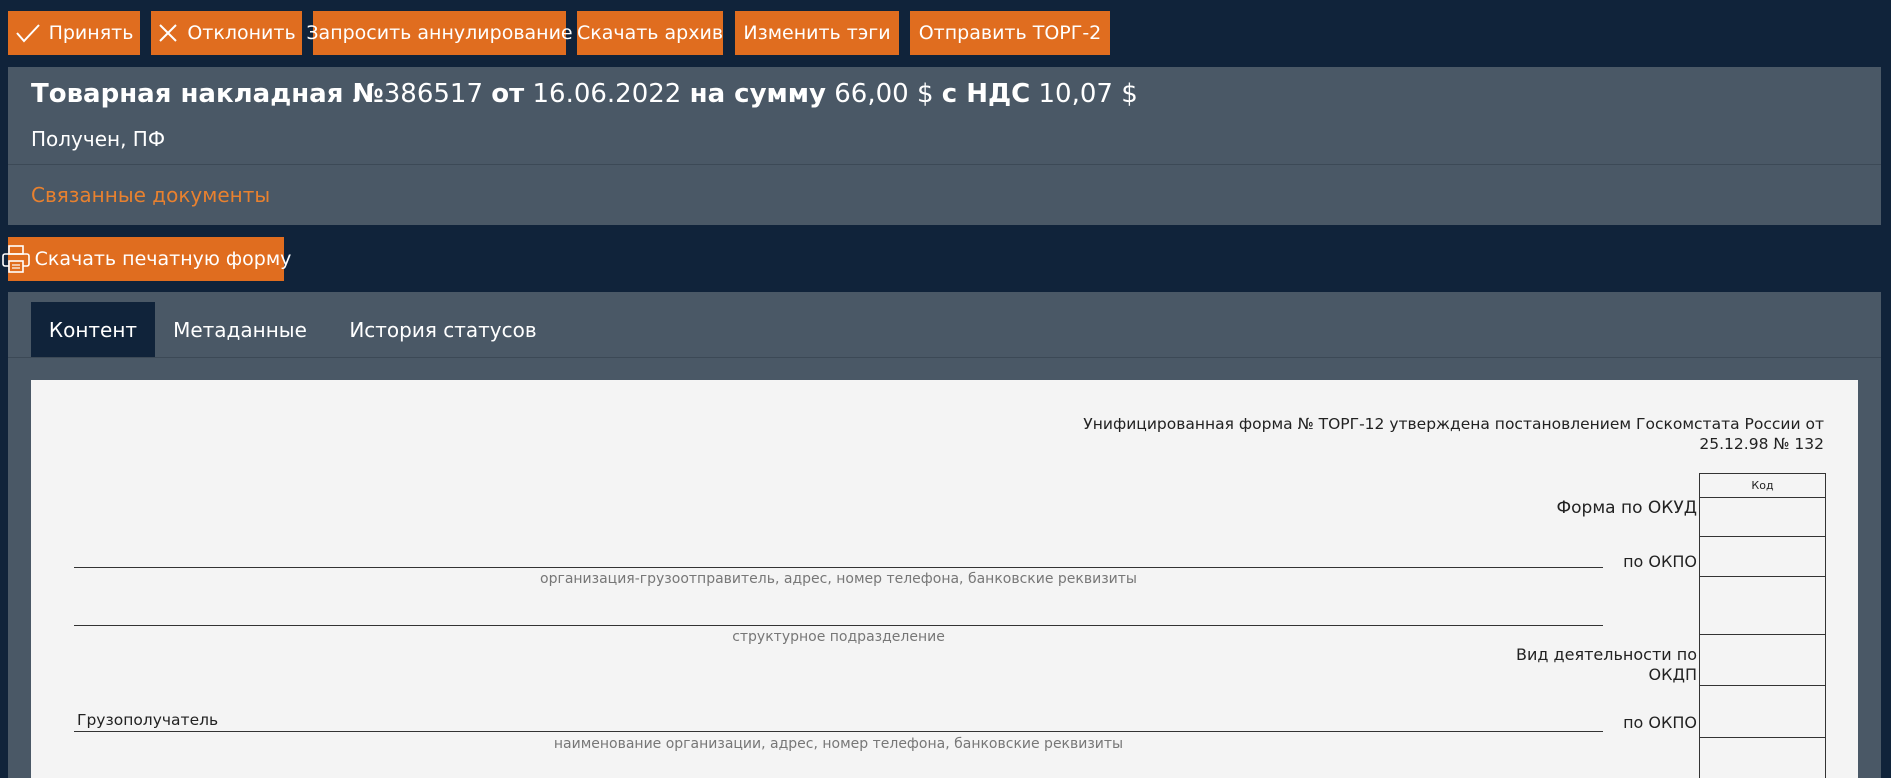 The height and width of the screenshot is (778, 1891). Describe the element at coordinates (1660, 722) in the screenshot. I see `okpo-label-2: по ОКПО` at that location.